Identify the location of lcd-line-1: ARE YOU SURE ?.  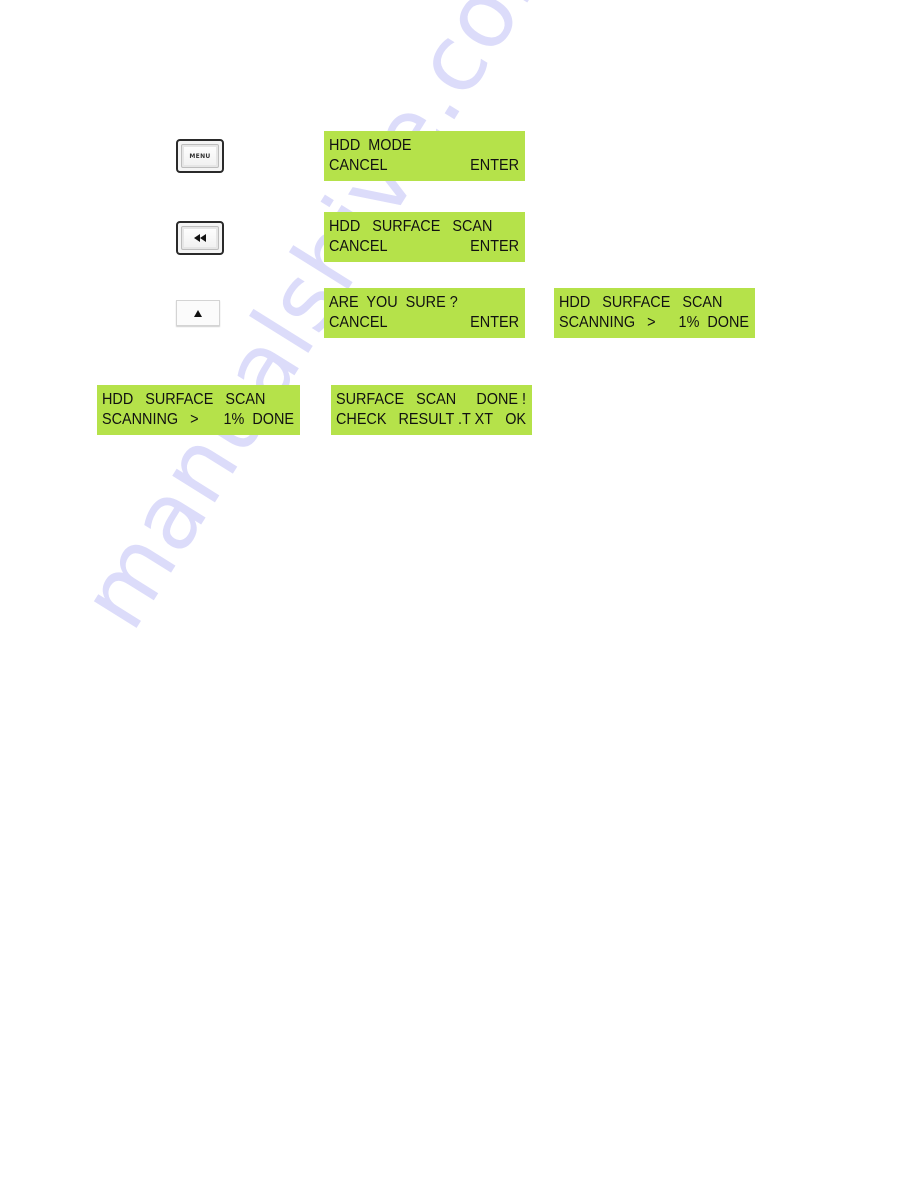
(424, 303).